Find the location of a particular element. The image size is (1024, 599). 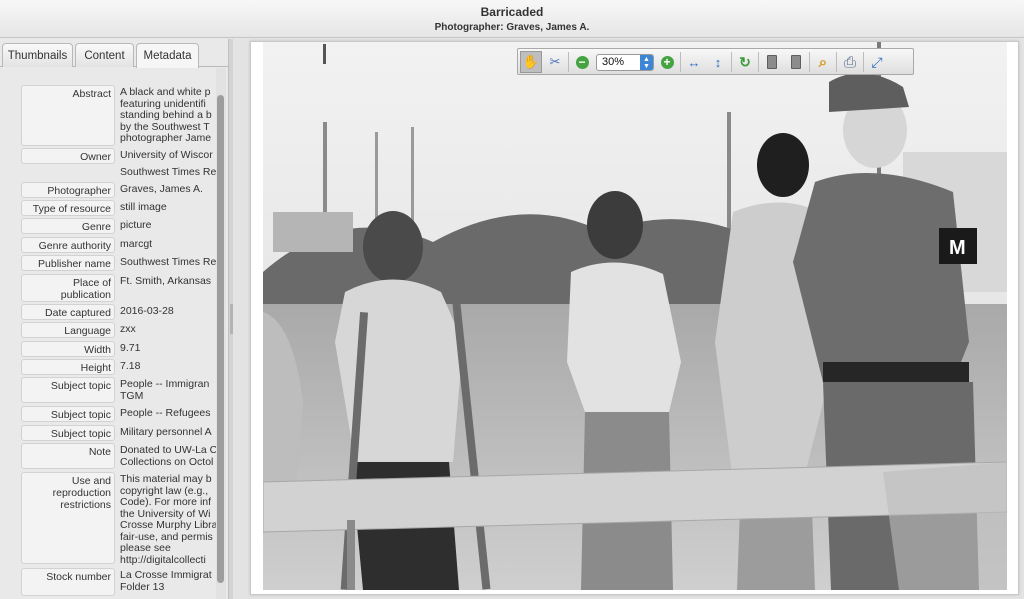

metadata-value: People -- Refugees is located at coordinates (165, 413).